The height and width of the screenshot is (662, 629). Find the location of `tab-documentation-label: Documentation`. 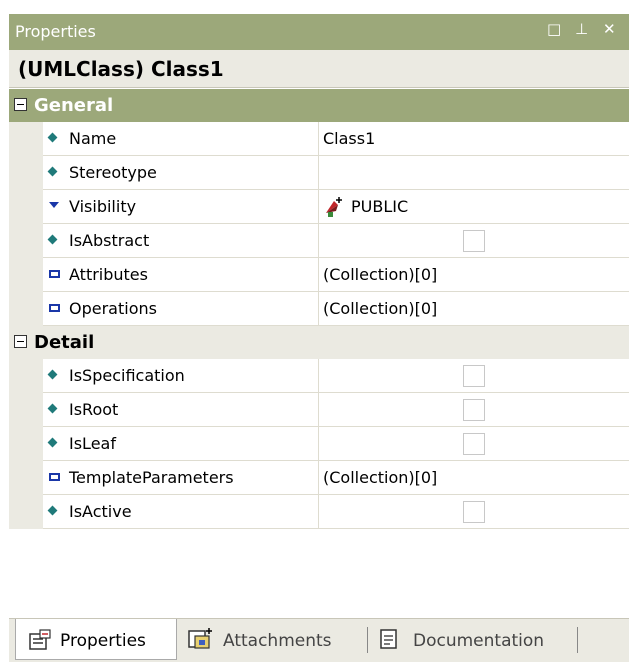

tab-documentation-label: Documentation is located at coordinates (479, 641).